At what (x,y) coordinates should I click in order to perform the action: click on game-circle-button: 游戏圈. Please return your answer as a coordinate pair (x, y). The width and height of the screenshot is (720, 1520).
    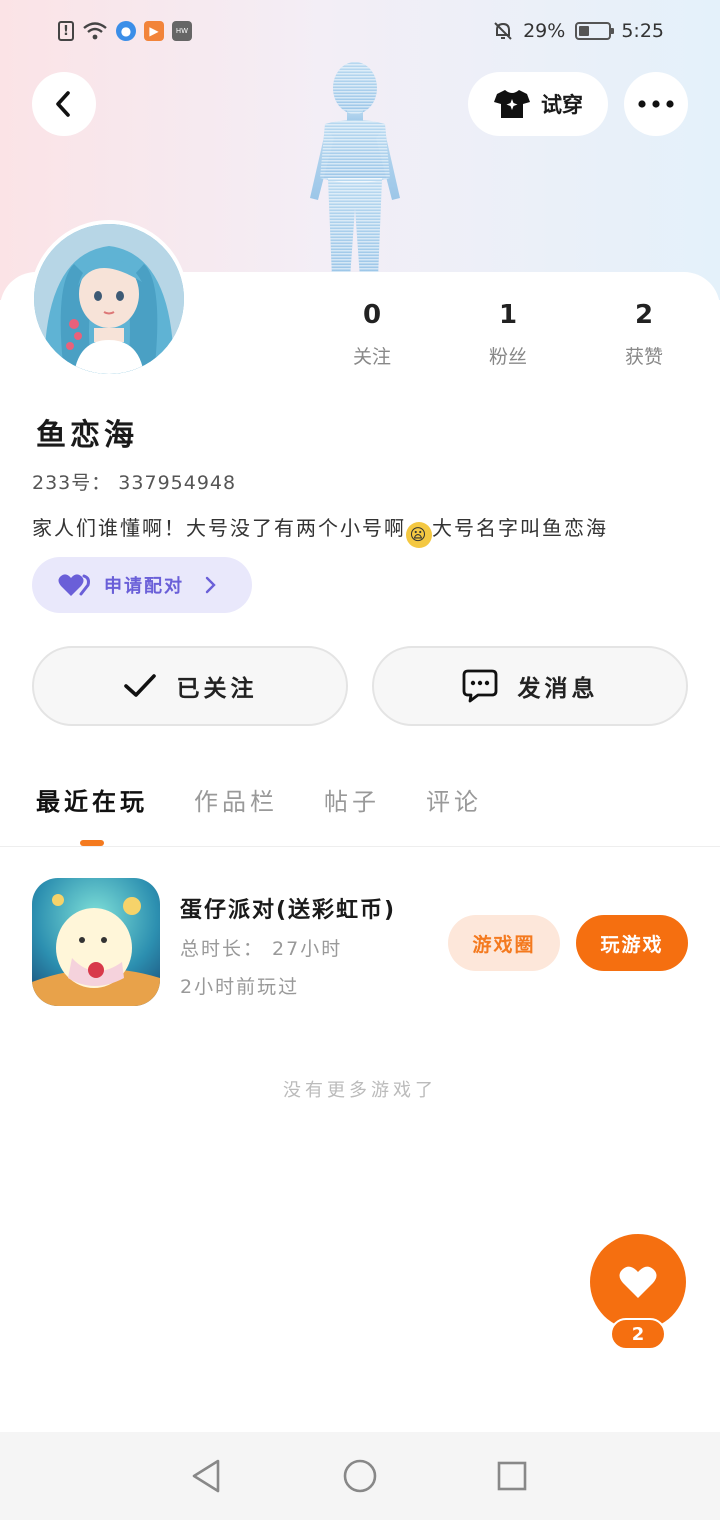
    Looking at the image, I should click on (504, 943).